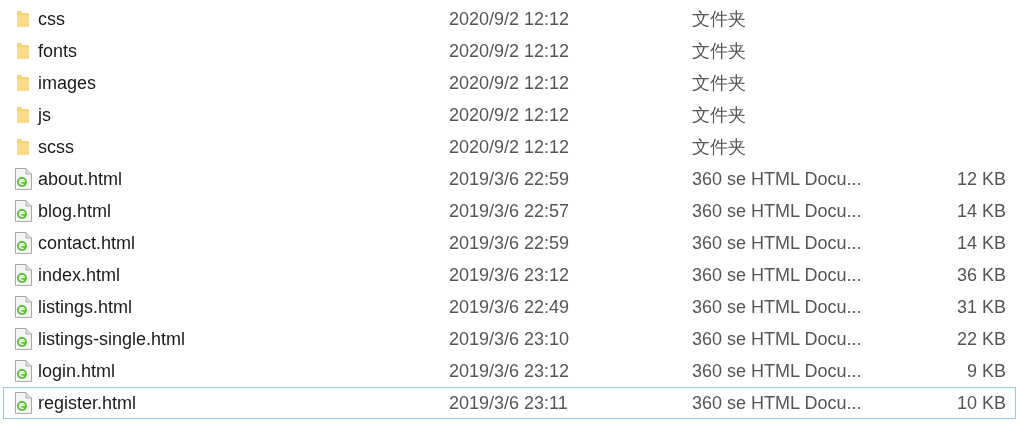  I want to click on file-row: listings-single.html 2019/3/6 23:10 360 se HTML Docu... 22 KB, so click(509, 339).